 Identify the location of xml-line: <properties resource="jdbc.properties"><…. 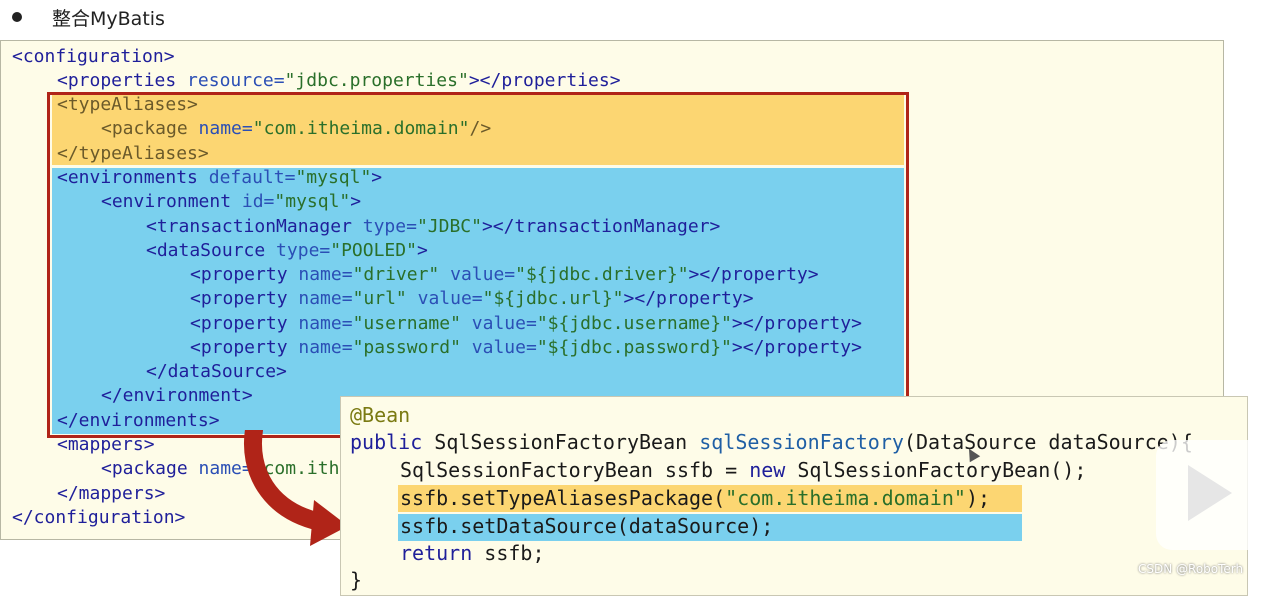
(339, 81).